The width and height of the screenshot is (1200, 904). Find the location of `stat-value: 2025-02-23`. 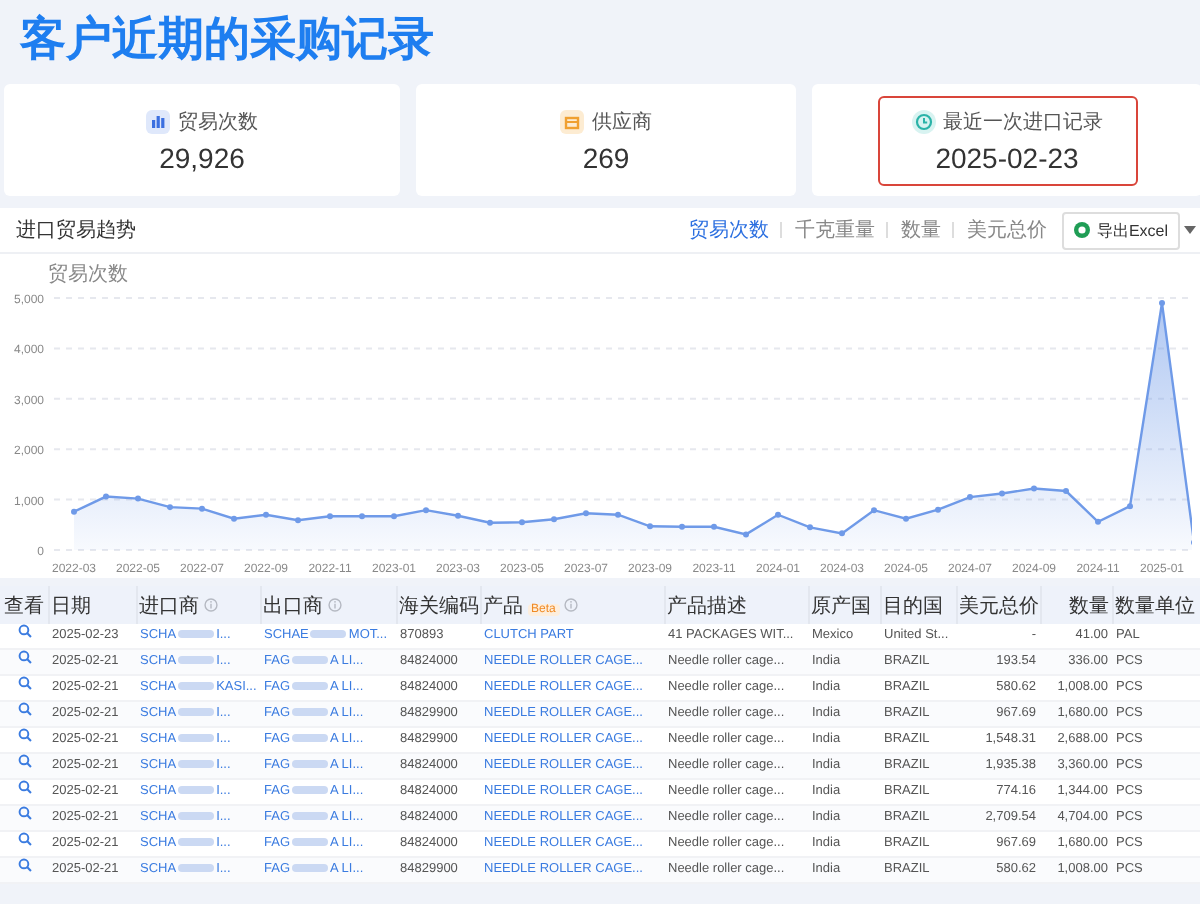

stat-value: 2025-02-23 is located at coordinates (1007, 157).